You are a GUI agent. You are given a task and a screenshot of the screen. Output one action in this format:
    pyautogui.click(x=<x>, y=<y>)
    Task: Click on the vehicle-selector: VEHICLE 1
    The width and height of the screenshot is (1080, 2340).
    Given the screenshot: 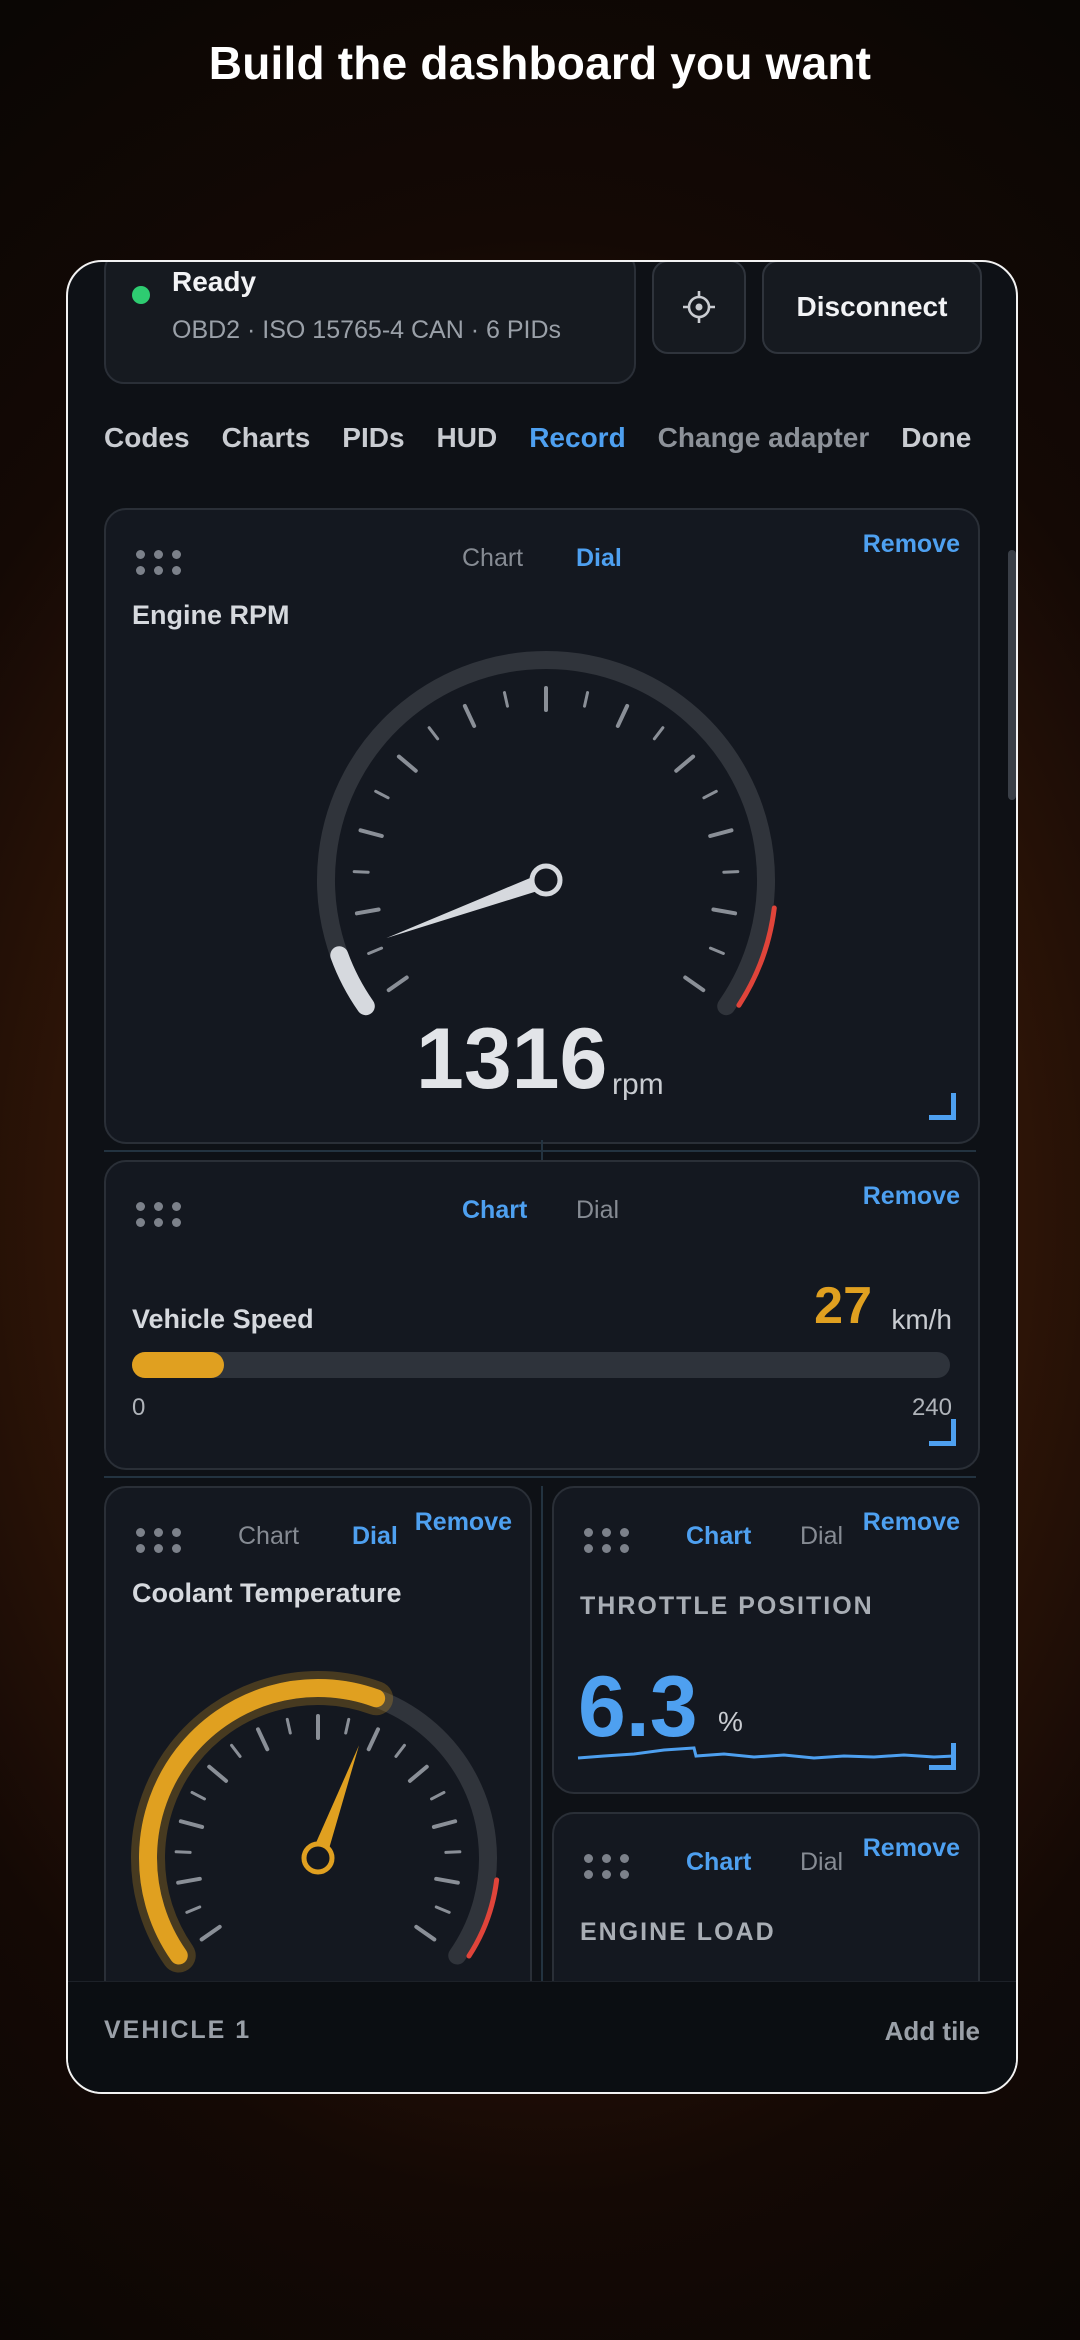 What is the action you would take?
    pyautogui.click(x=177, y=2030)
    